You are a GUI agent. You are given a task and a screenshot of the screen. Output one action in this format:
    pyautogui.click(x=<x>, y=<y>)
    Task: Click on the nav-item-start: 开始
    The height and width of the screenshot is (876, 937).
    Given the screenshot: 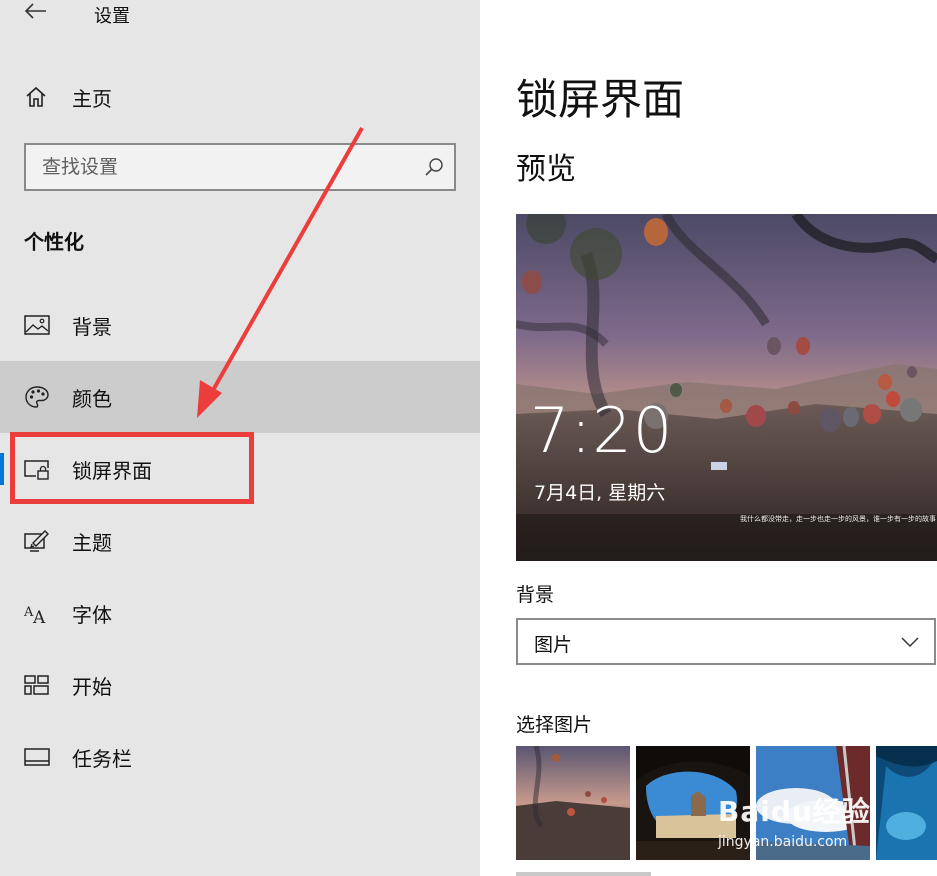 What is the action you would take?
    pyautogui.click(x=240, y=685)
    